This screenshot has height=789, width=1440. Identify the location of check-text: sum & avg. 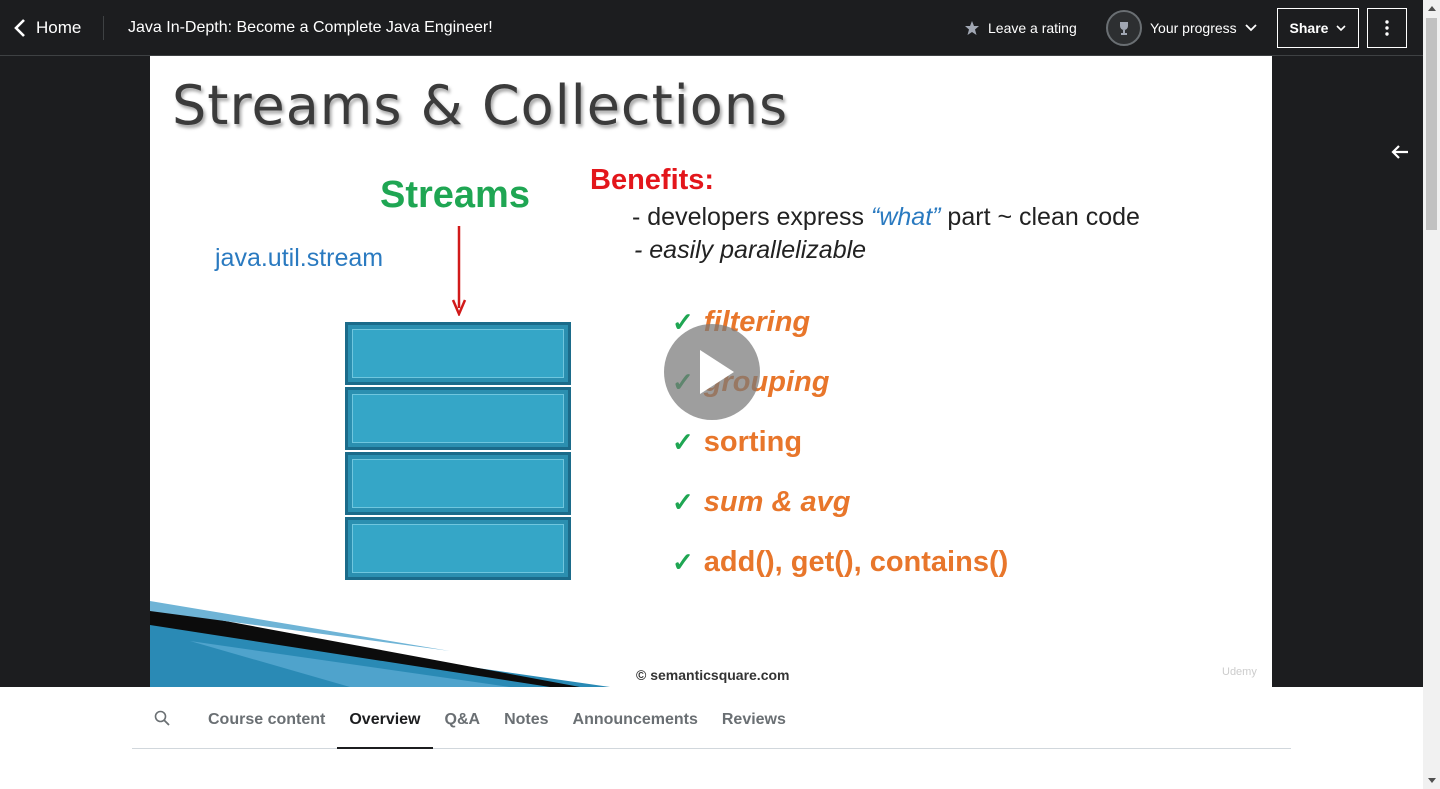
(777, 501).